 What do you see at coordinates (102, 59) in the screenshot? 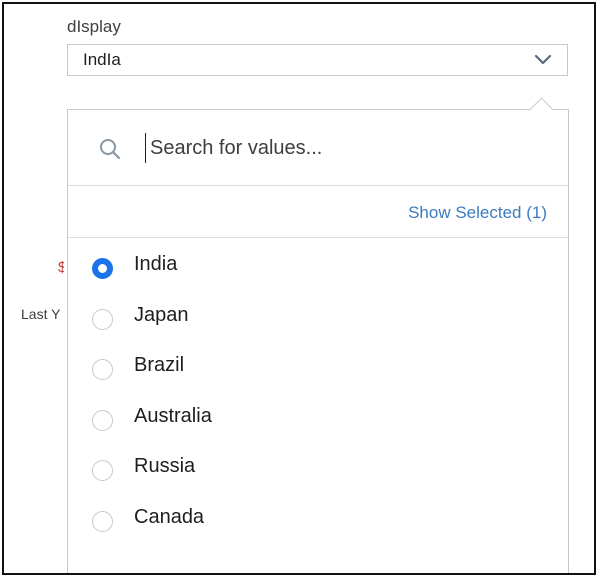
I see `select-value: IndIa` at bounding box center [102, 59].